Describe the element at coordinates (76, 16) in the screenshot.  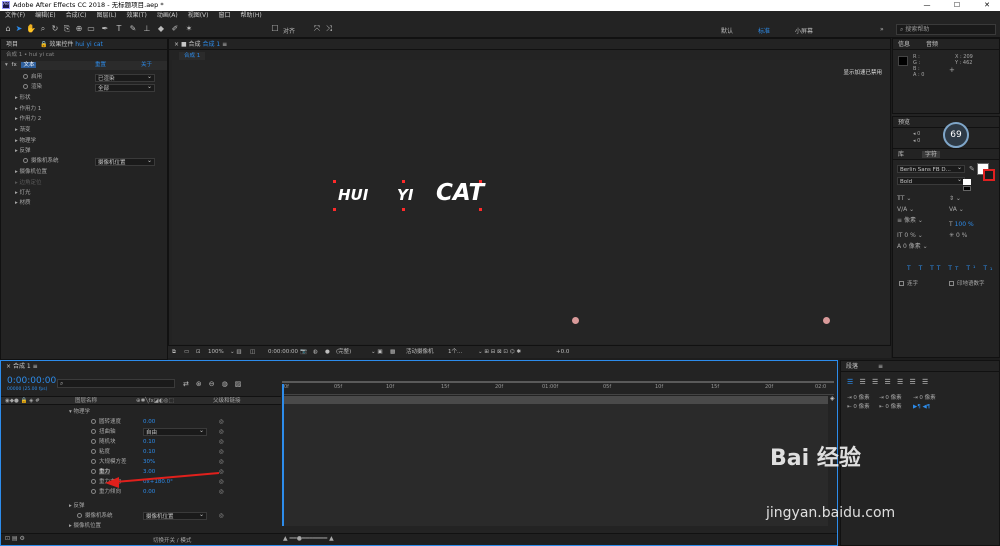
I see `menu-composition: 合成(C)` at that location.